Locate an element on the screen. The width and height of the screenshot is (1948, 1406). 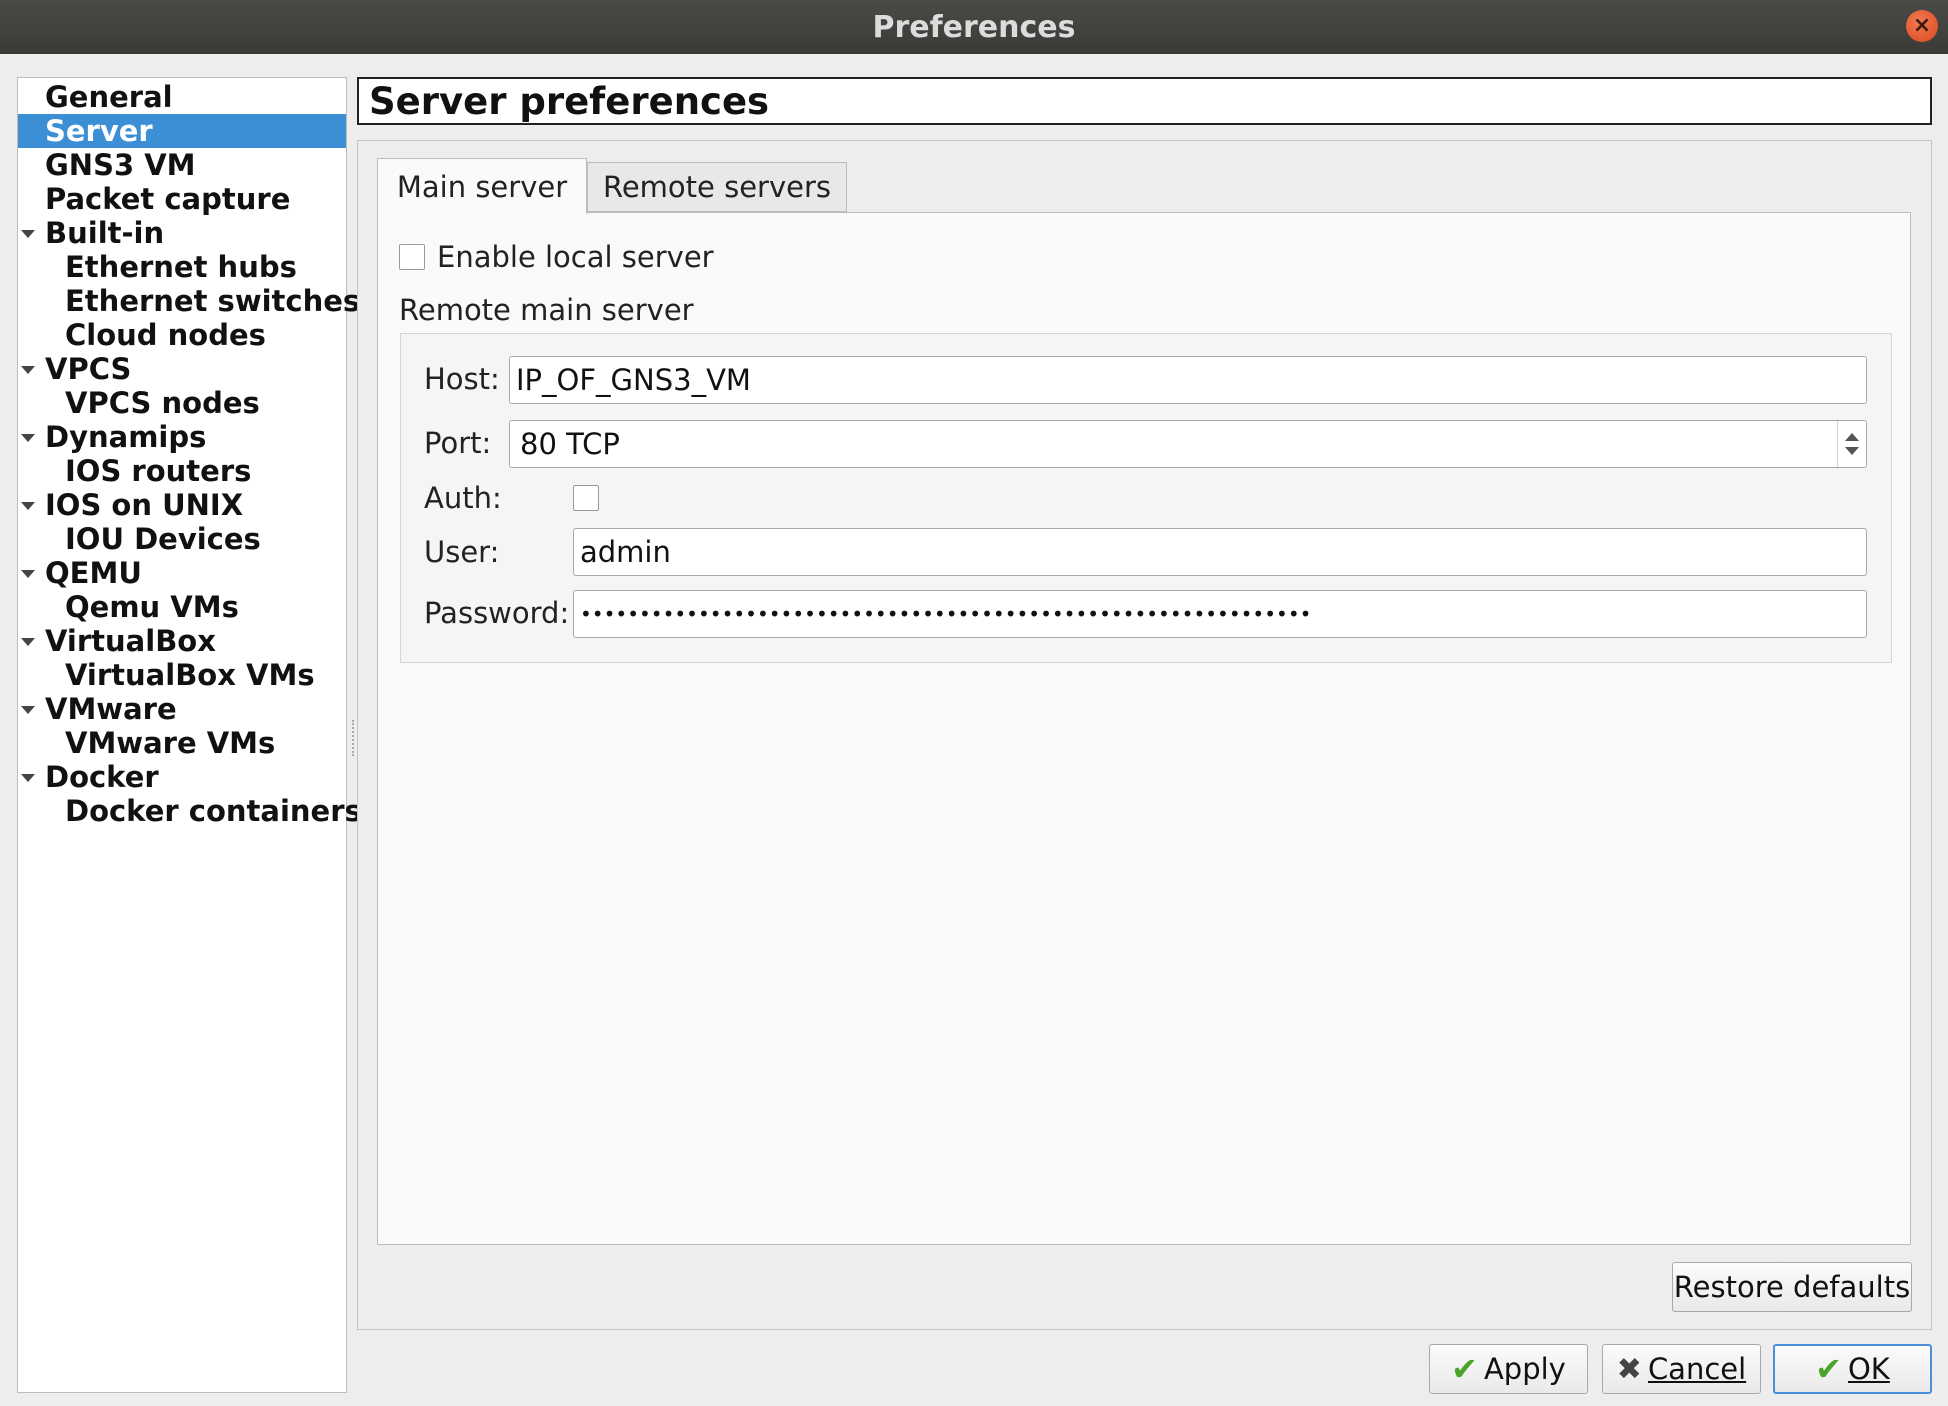
sidebar-item-label: Dynamips is located at coordinates (126, 437).